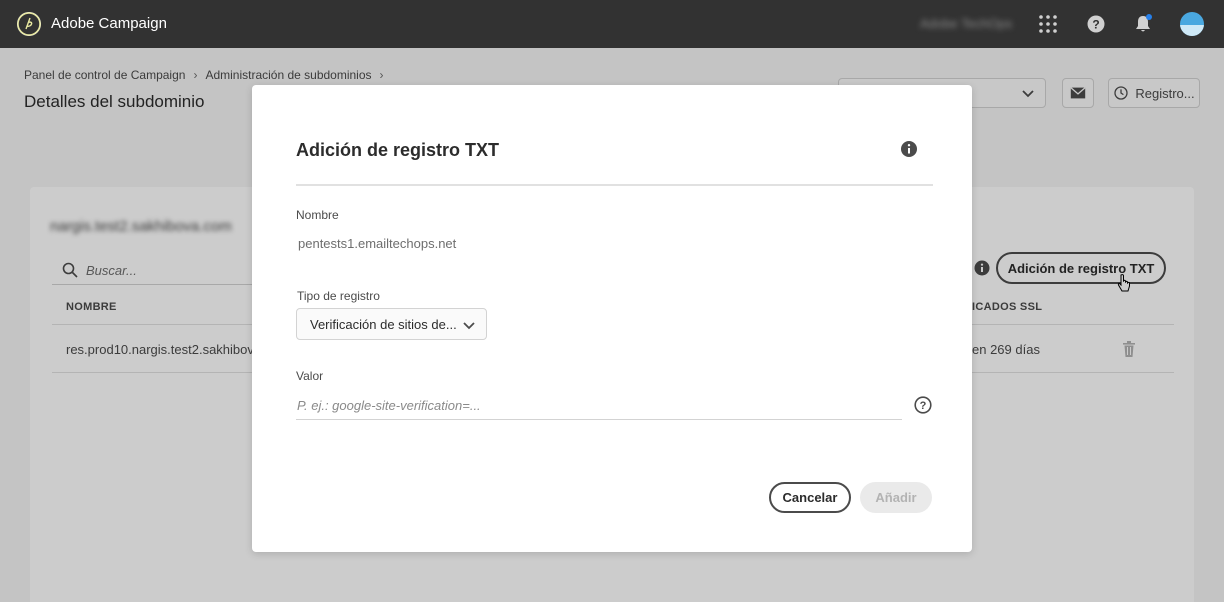 The width and height of the screenshot is (1224, 602). Describe the element at coordinates (1192, 24) in the screenshot. I see `user-avatar` at that location.